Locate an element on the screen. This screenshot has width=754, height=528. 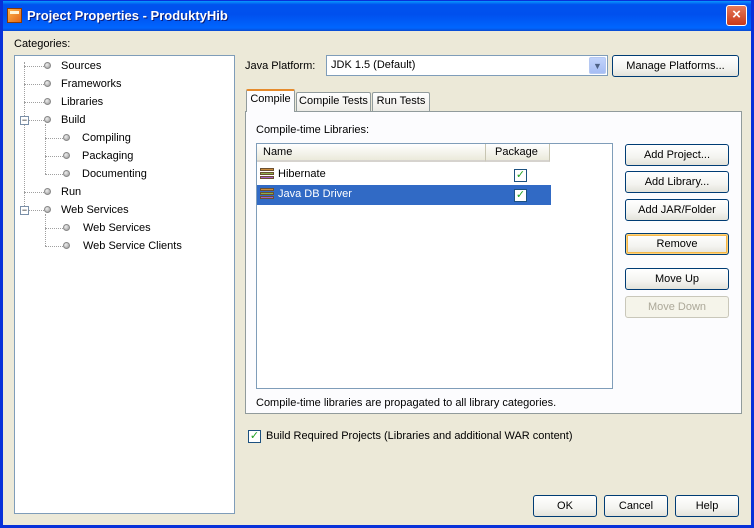
collapse-web-services-icon: − is located at coordinates (24, 210).